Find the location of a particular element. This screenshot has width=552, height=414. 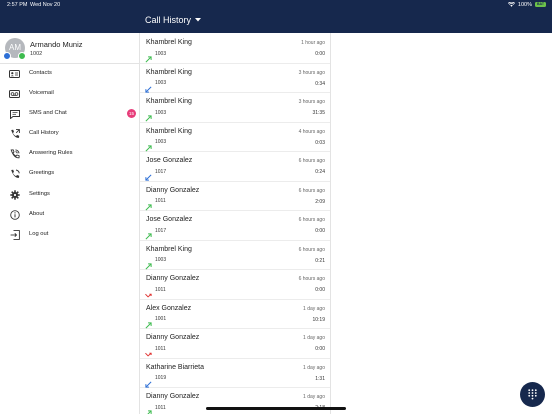

voicemail-icon is located at coordinates (14, 94).